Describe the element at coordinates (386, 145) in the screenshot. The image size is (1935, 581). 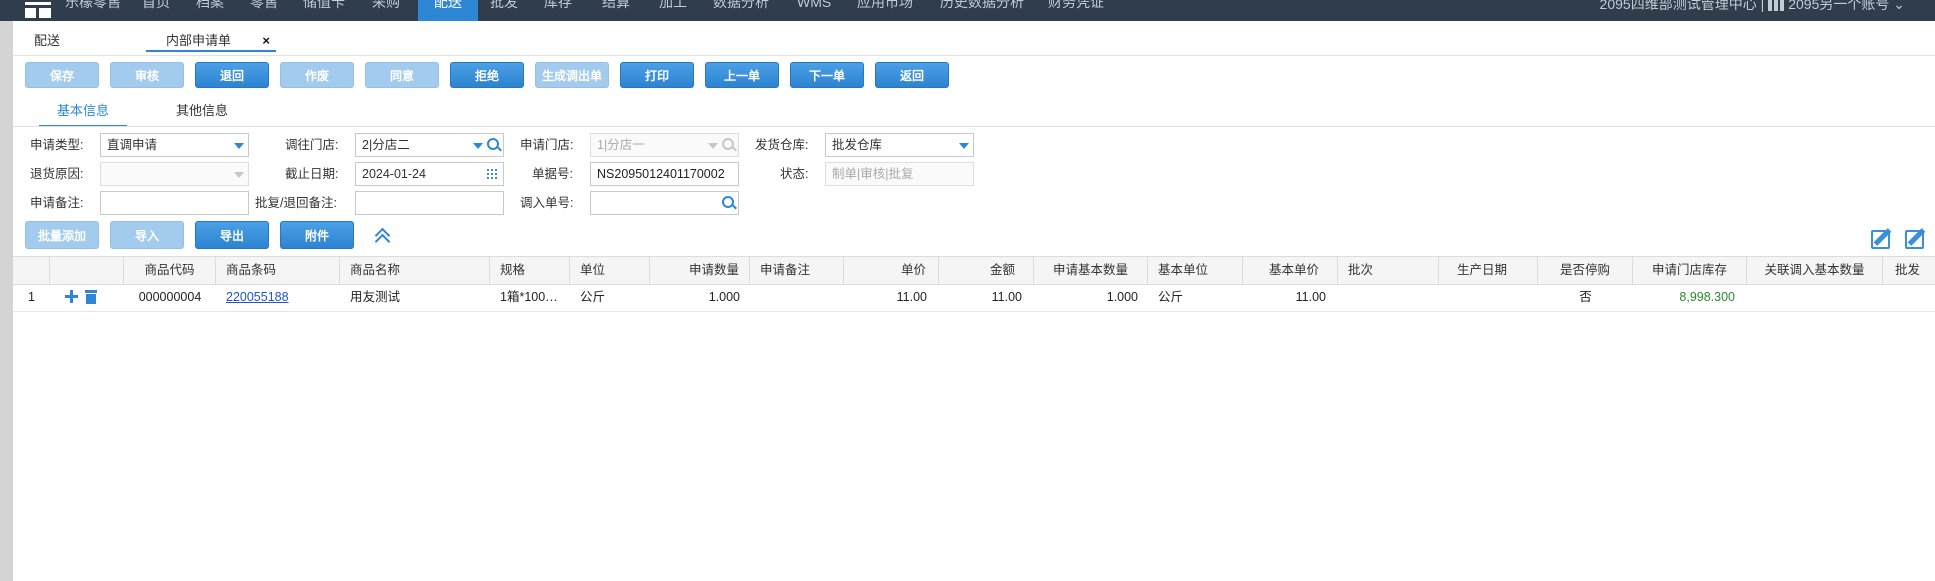
I see `to-store-value: 2|分店二` at that location.